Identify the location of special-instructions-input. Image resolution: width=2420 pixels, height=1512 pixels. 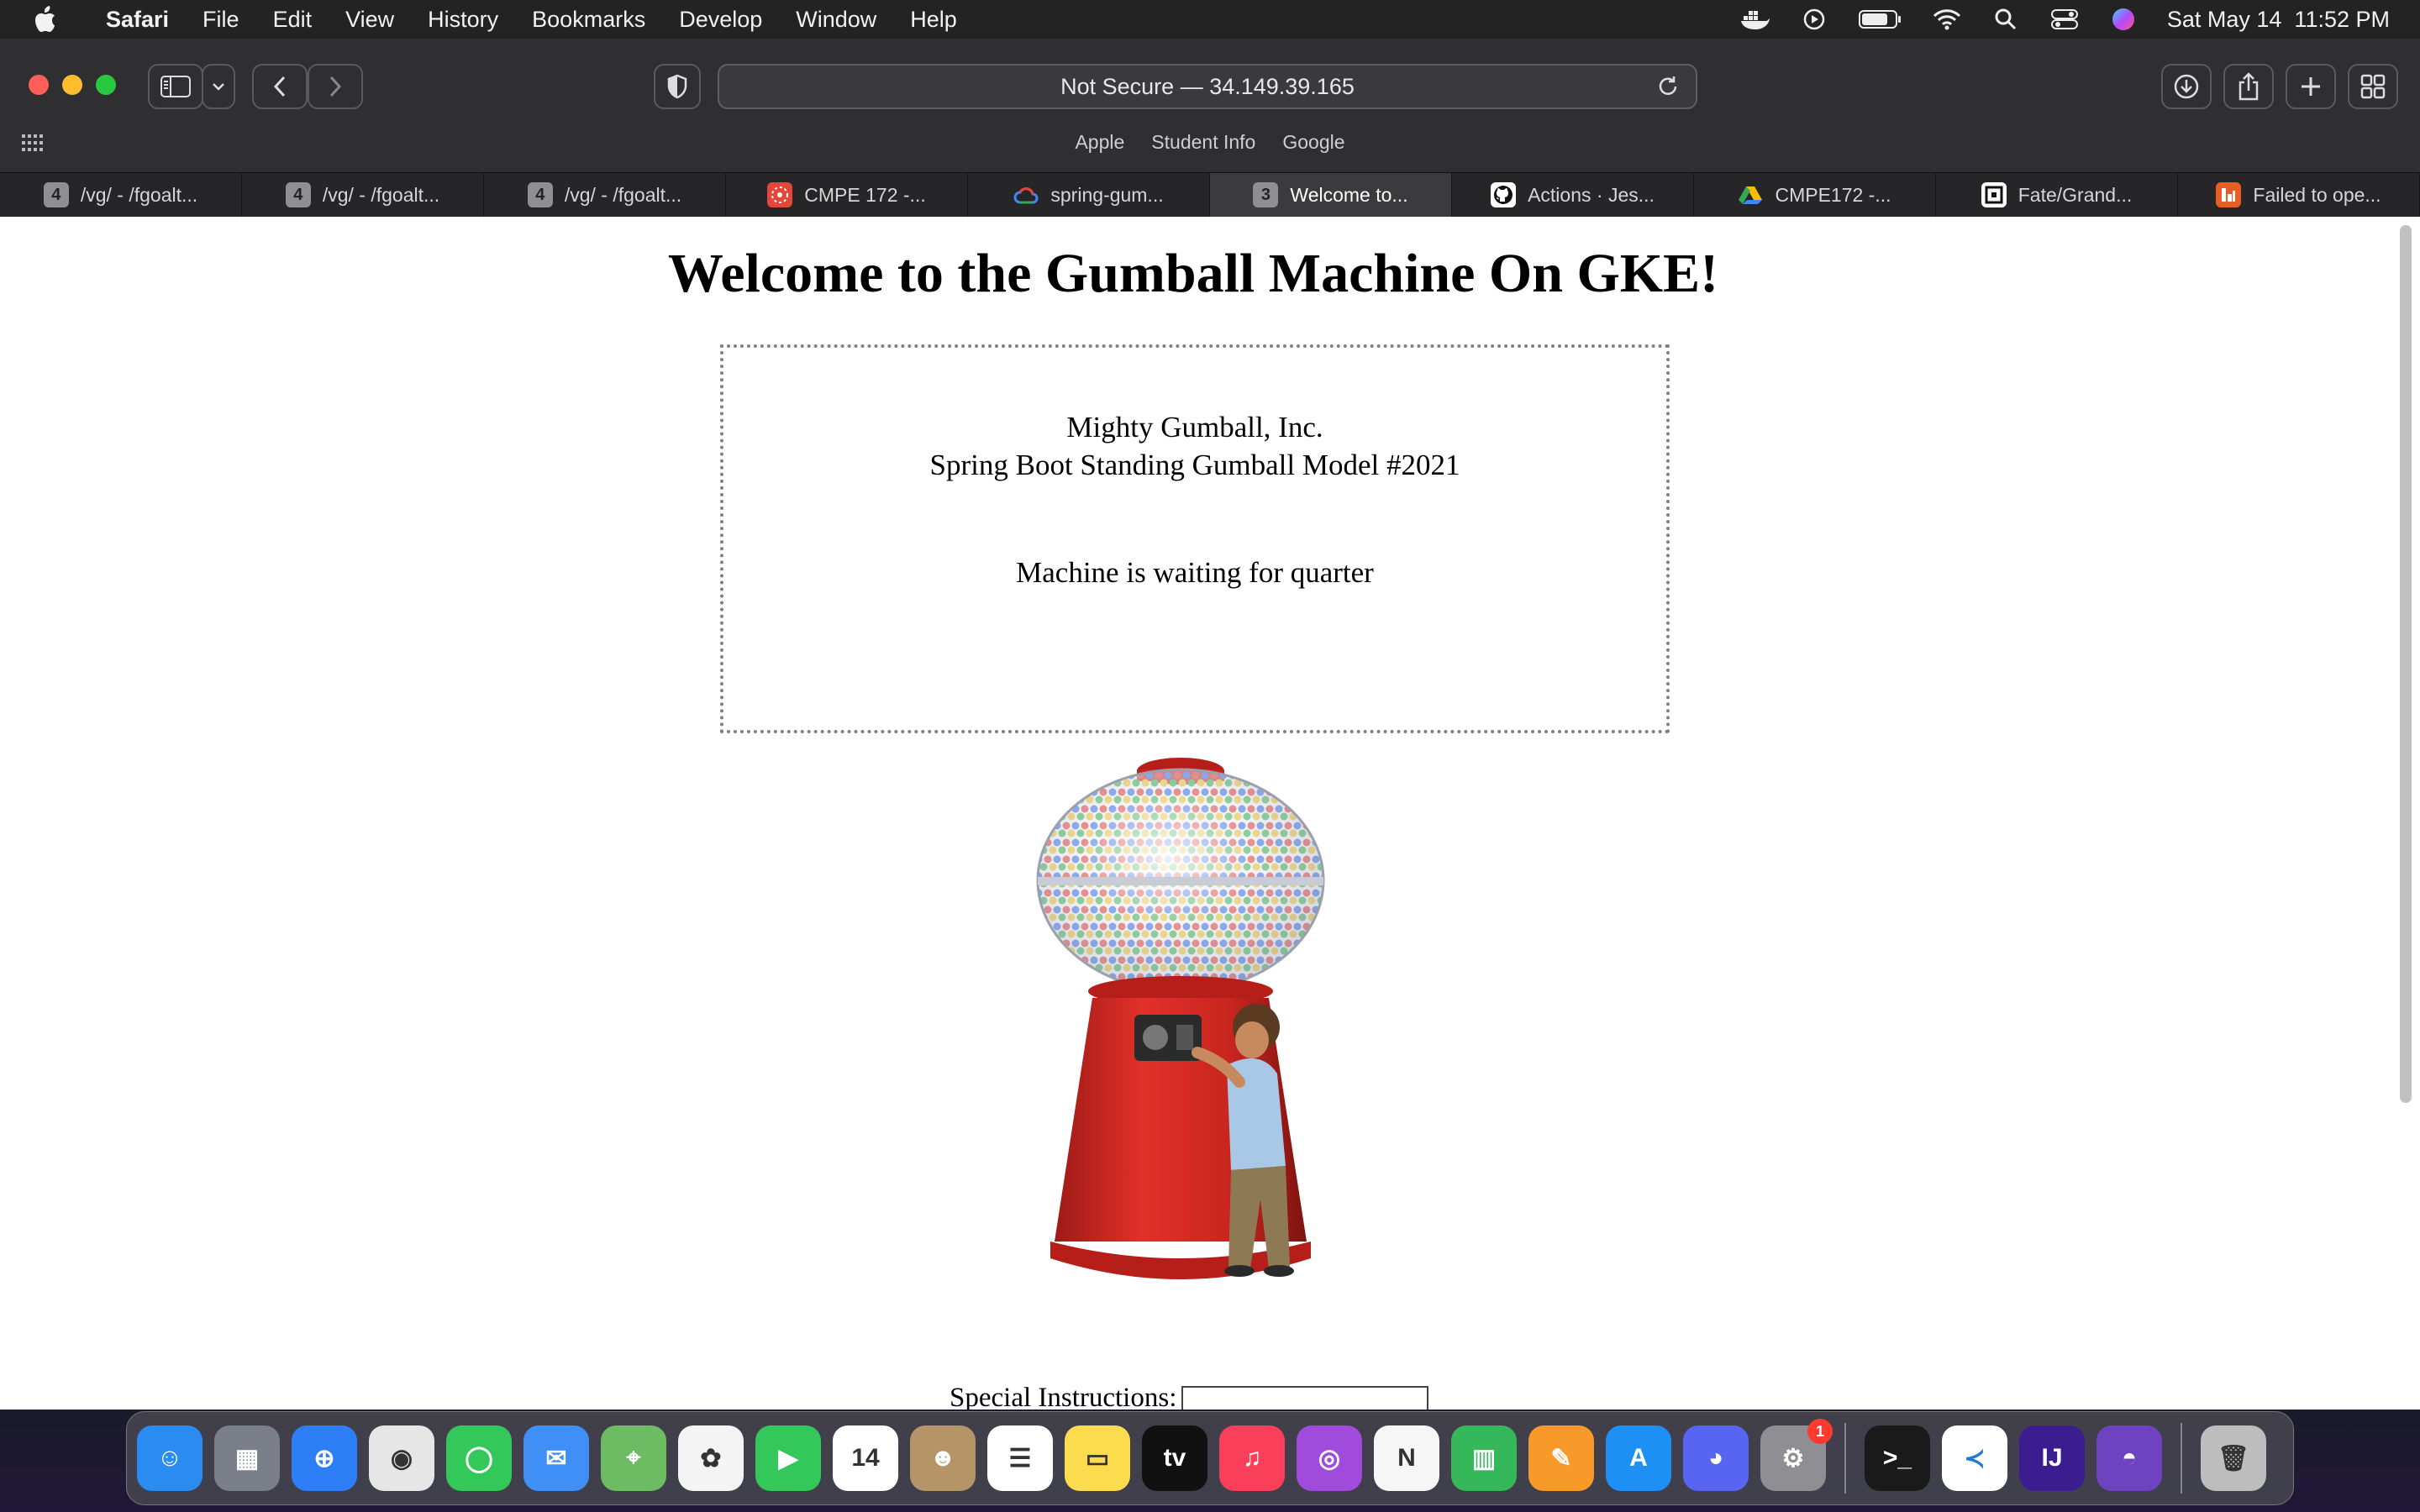
(1304, 1398).